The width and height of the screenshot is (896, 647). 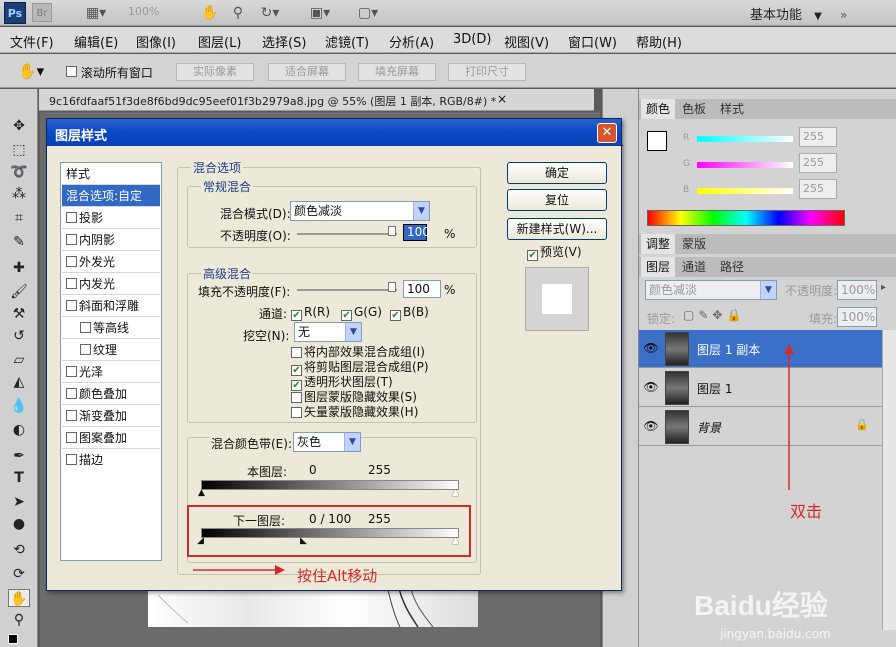 I want to click on reset-button: 复位, so click(x=557, y=200).